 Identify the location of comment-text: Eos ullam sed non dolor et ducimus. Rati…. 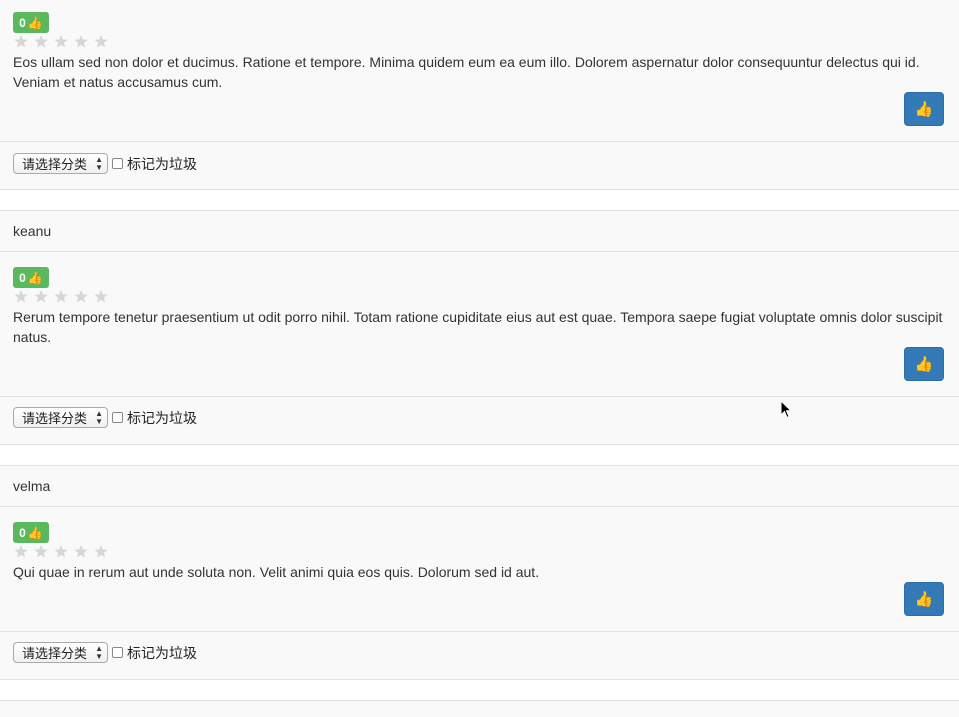
(466, 72).